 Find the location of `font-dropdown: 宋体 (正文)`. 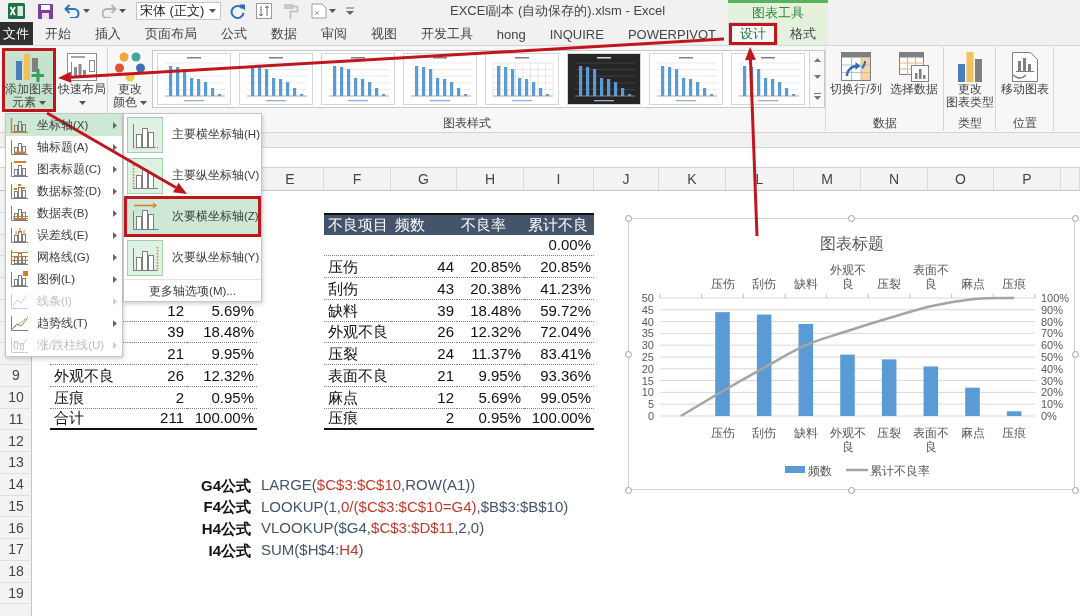

font-dropdown: 宋体 (正文) is located at coordinates (178, 11).